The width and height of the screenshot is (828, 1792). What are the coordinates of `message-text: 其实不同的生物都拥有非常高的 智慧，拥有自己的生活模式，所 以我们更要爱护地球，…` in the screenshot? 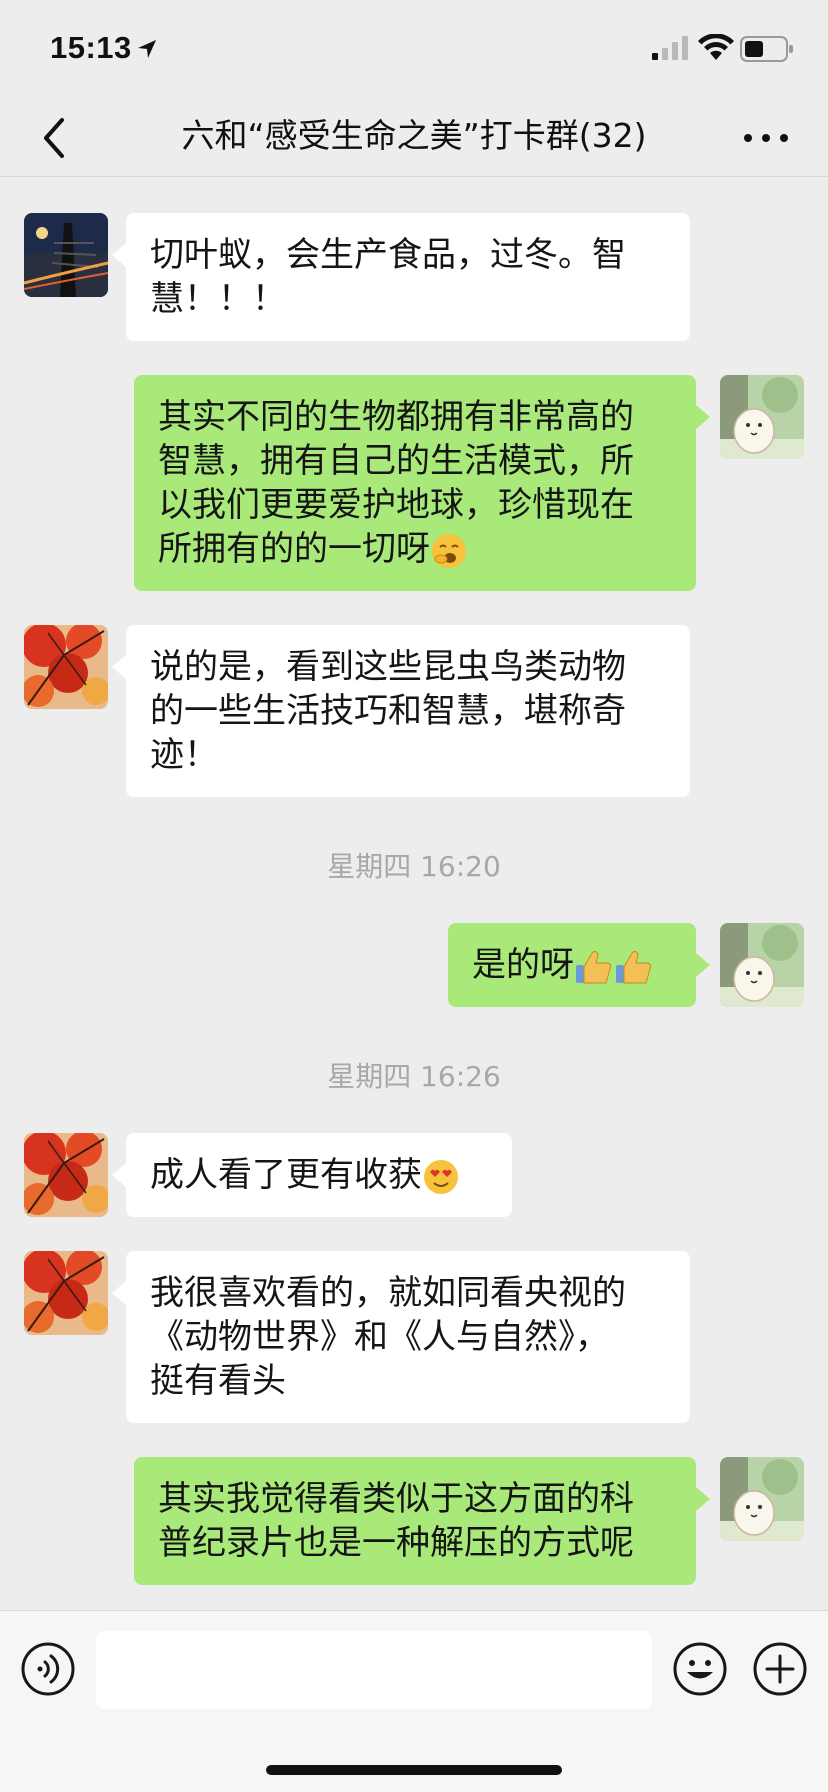 It's located at (396, 483).